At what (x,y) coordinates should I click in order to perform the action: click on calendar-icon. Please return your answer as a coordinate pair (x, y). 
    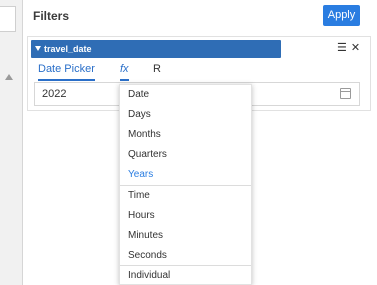
    Looking at the image, I should click on (345, 93).